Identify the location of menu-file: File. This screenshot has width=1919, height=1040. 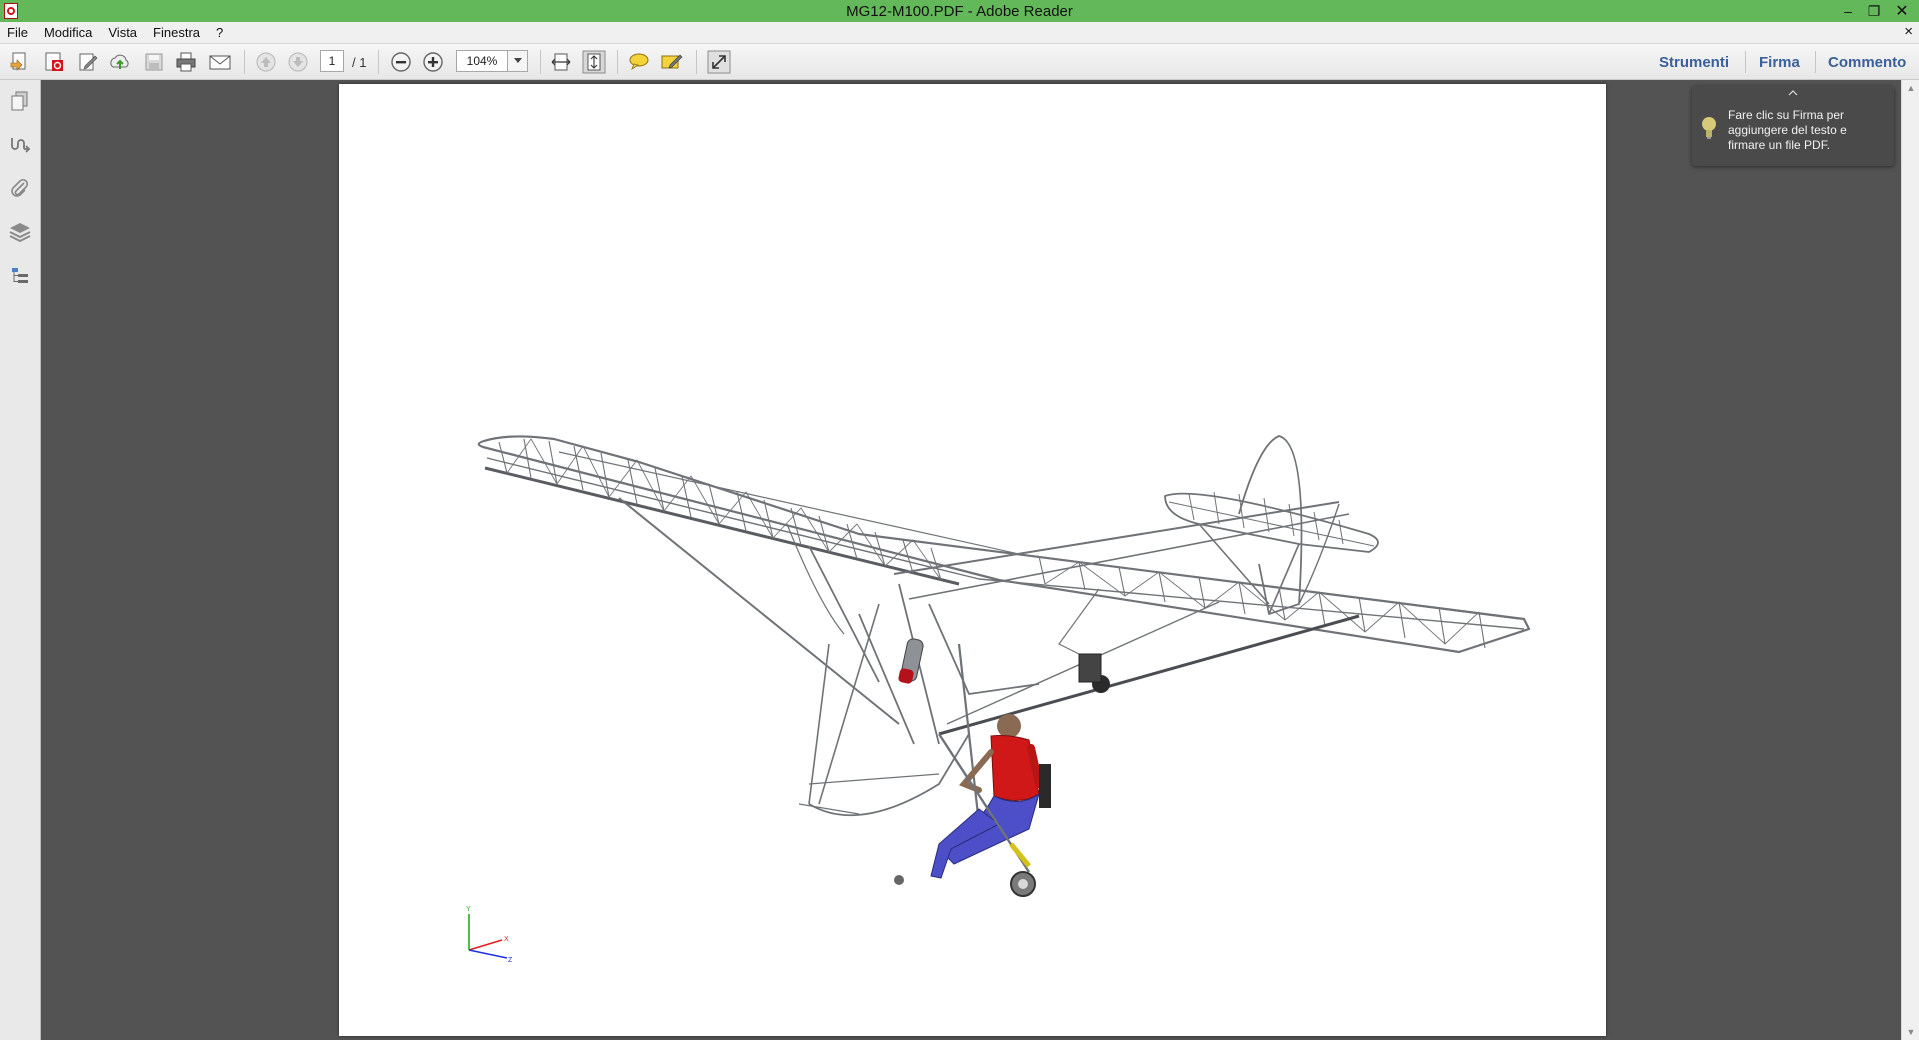
(18, 32).